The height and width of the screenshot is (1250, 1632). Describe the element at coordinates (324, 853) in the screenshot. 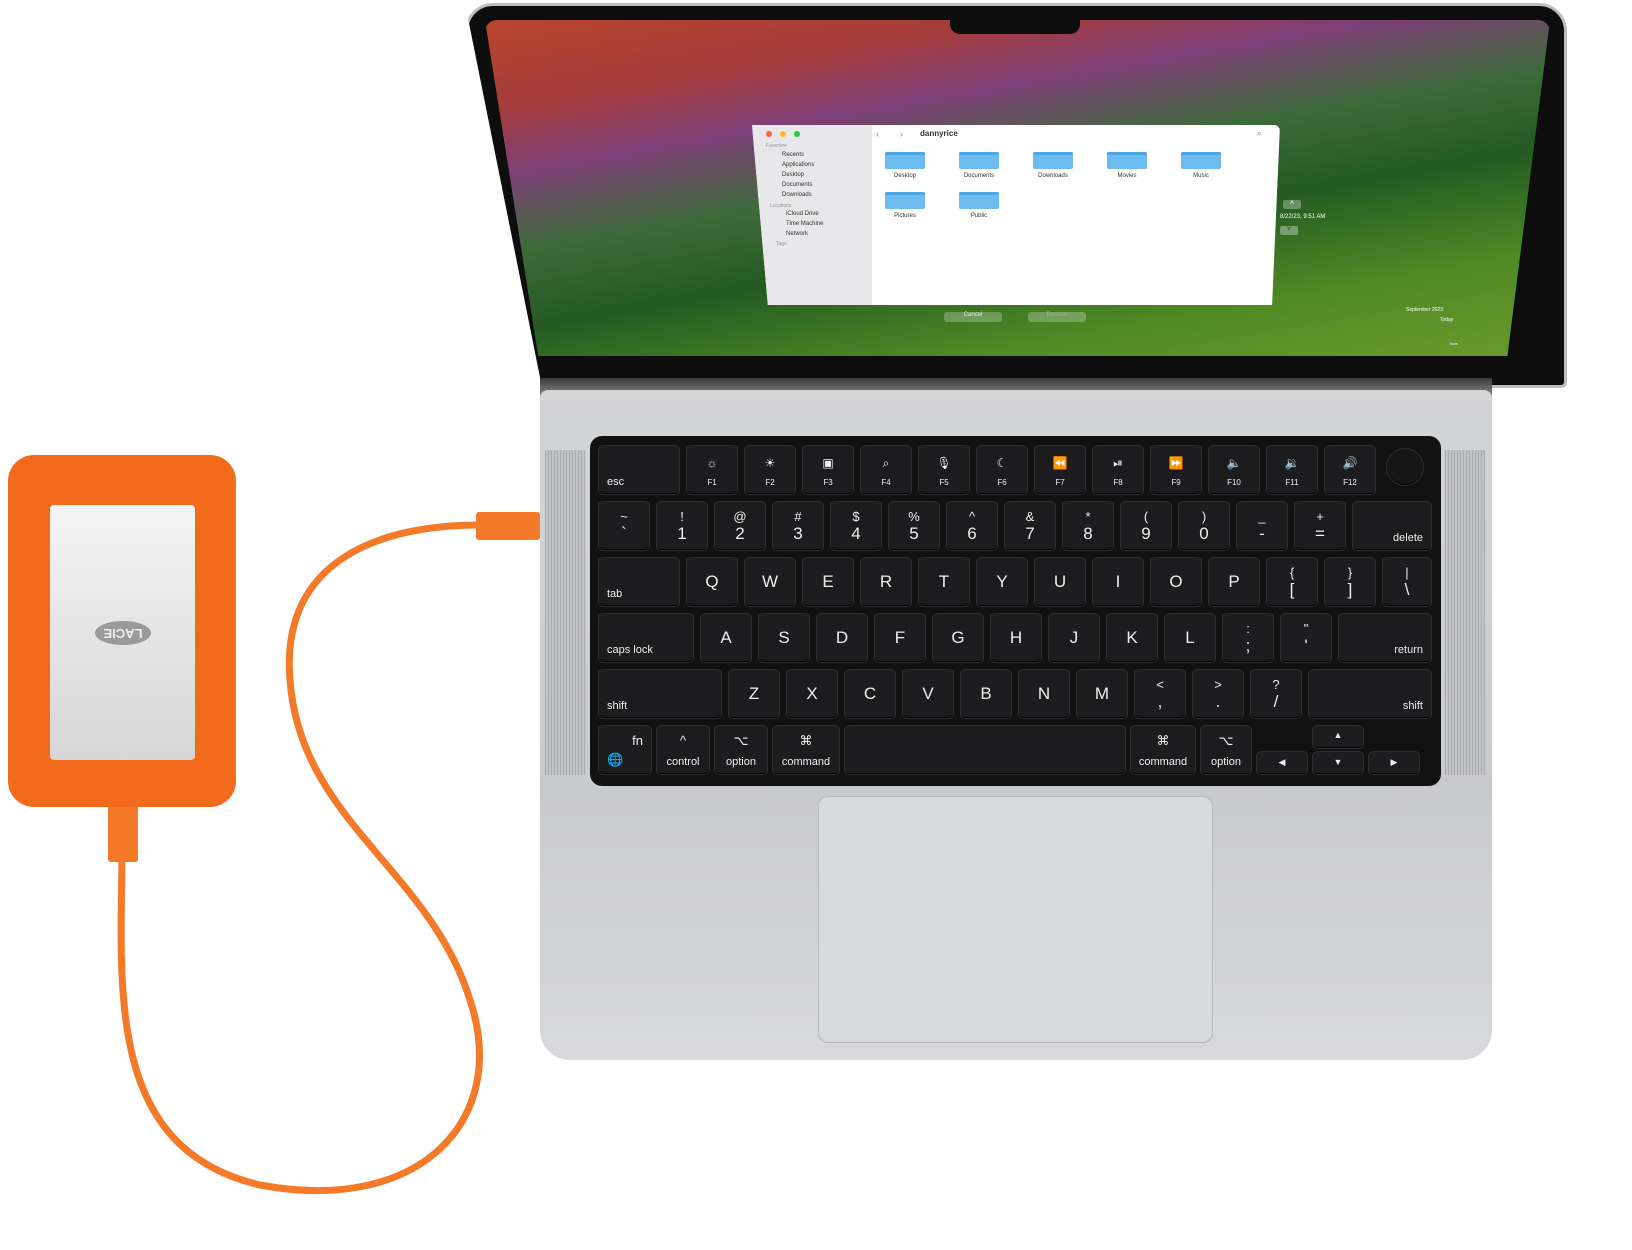

I see `usb-cable` at that location.